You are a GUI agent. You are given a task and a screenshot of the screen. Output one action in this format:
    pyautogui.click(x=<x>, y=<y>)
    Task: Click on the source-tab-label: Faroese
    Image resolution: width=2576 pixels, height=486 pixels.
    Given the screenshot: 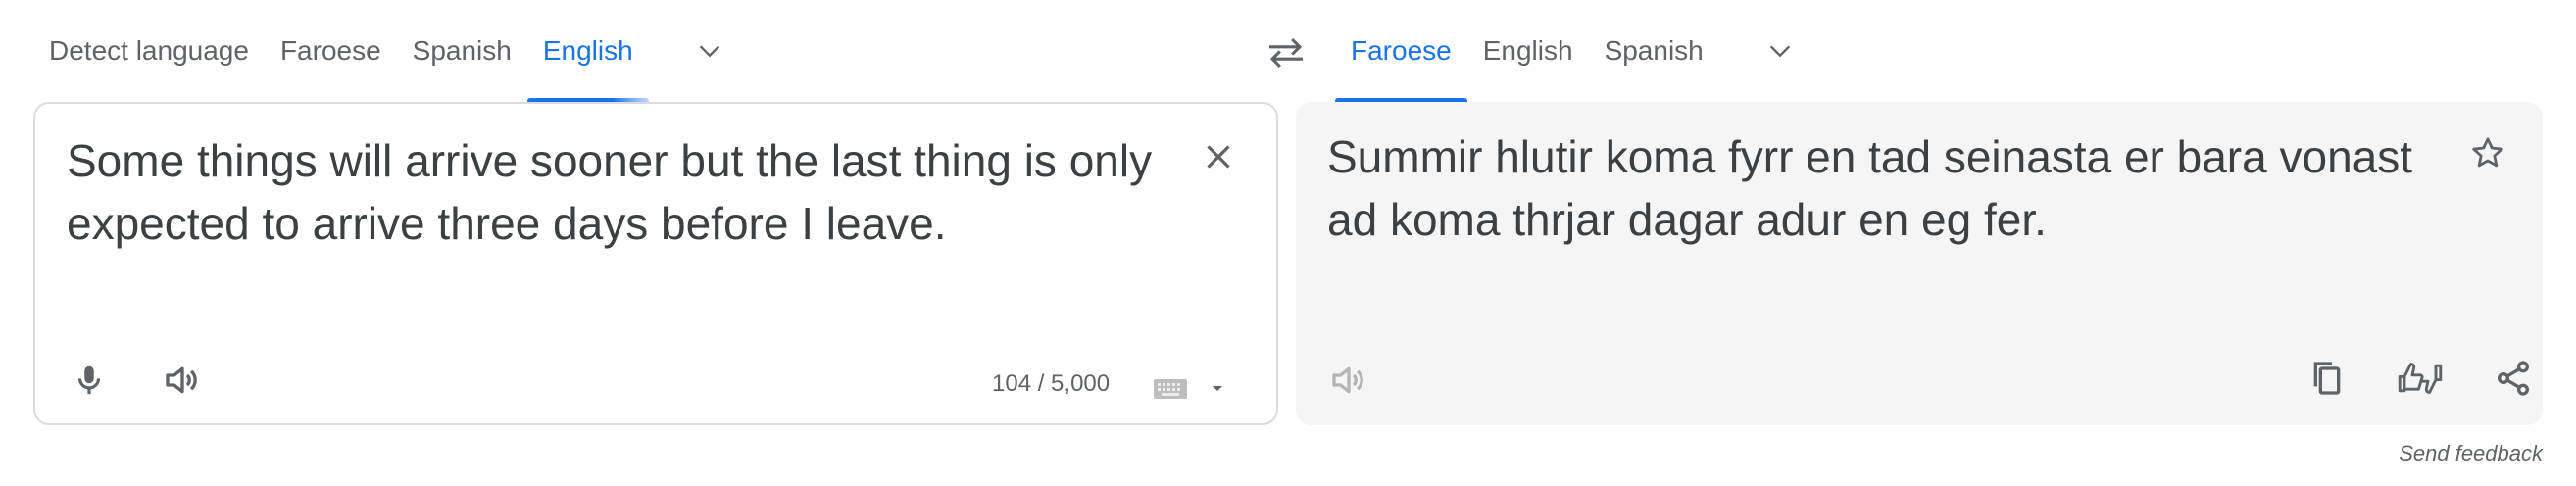 What is the action you would take?
    pyautogui.click(x=330, y=50)
    